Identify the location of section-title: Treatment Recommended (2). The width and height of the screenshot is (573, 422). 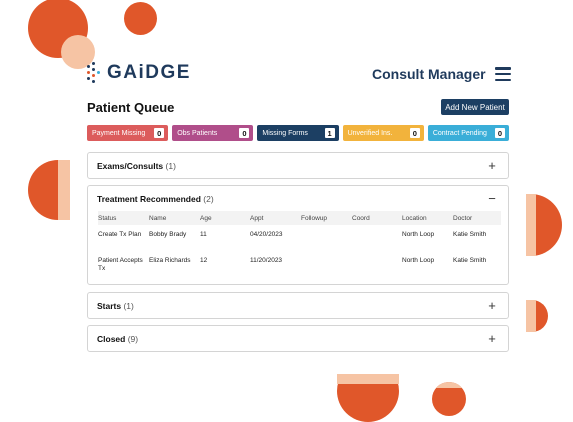
(155, 199).